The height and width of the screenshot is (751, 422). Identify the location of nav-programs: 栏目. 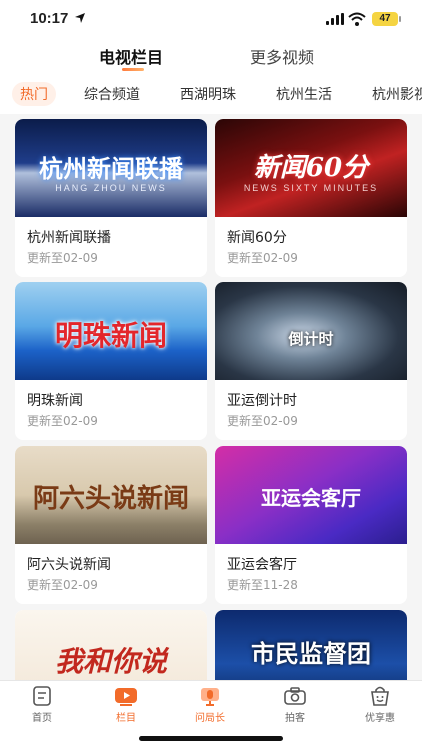
(126, 704).